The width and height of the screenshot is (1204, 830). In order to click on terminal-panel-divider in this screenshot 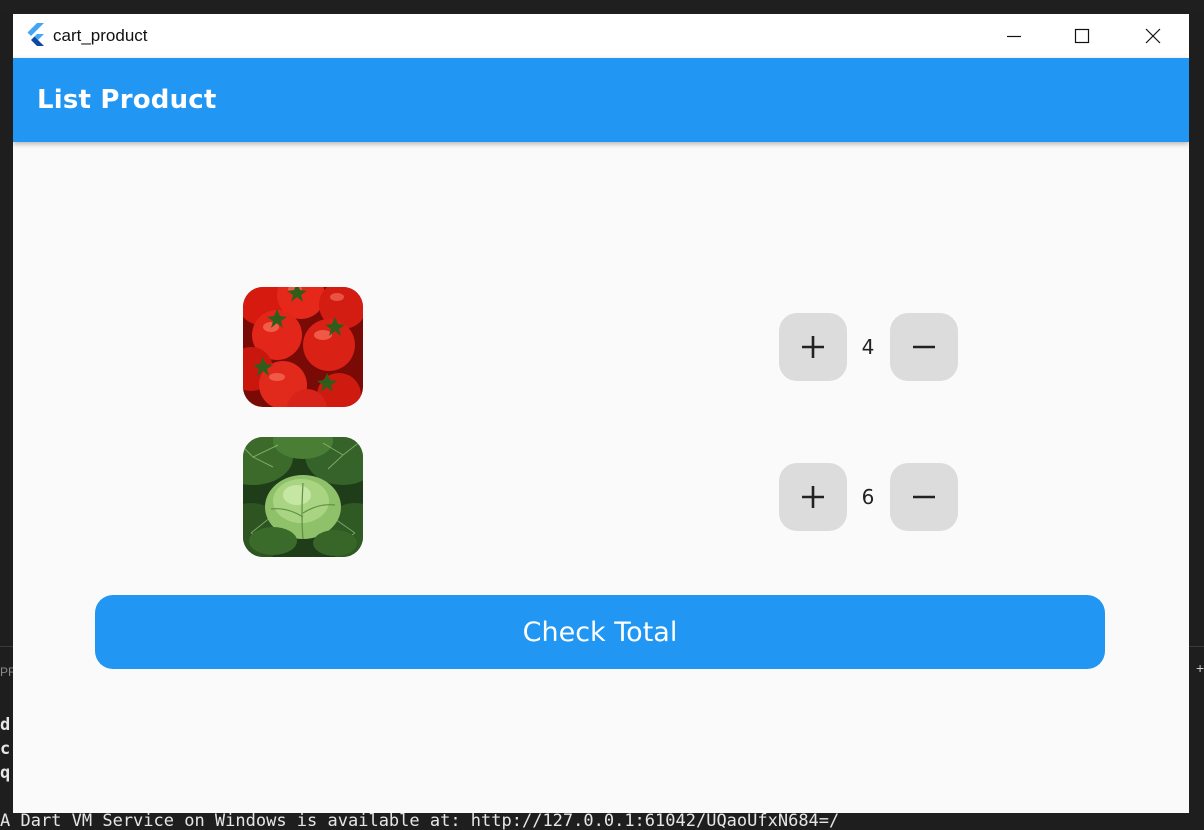, I will do `click(6, 646)`.